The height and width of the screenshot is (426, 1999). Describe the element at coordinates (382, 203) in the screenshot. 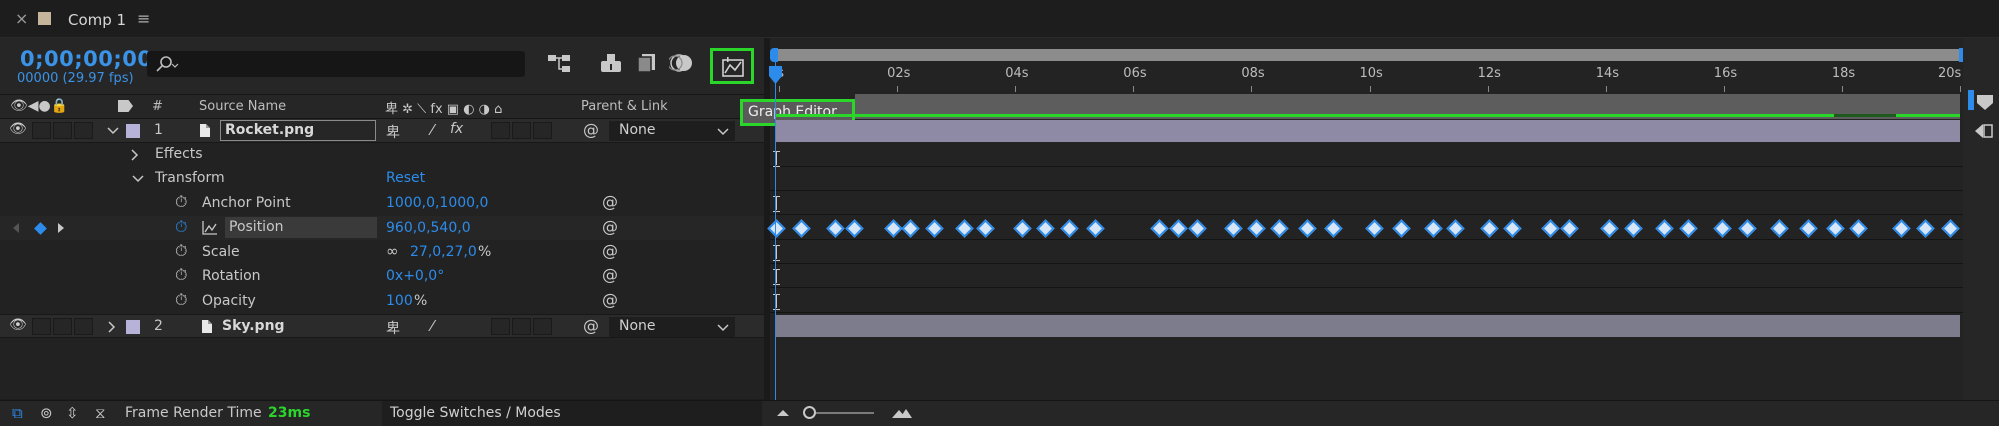

I see `anchor-point-row: ⏱ Anchor Point 1000,0,1000,0 @` at that location.